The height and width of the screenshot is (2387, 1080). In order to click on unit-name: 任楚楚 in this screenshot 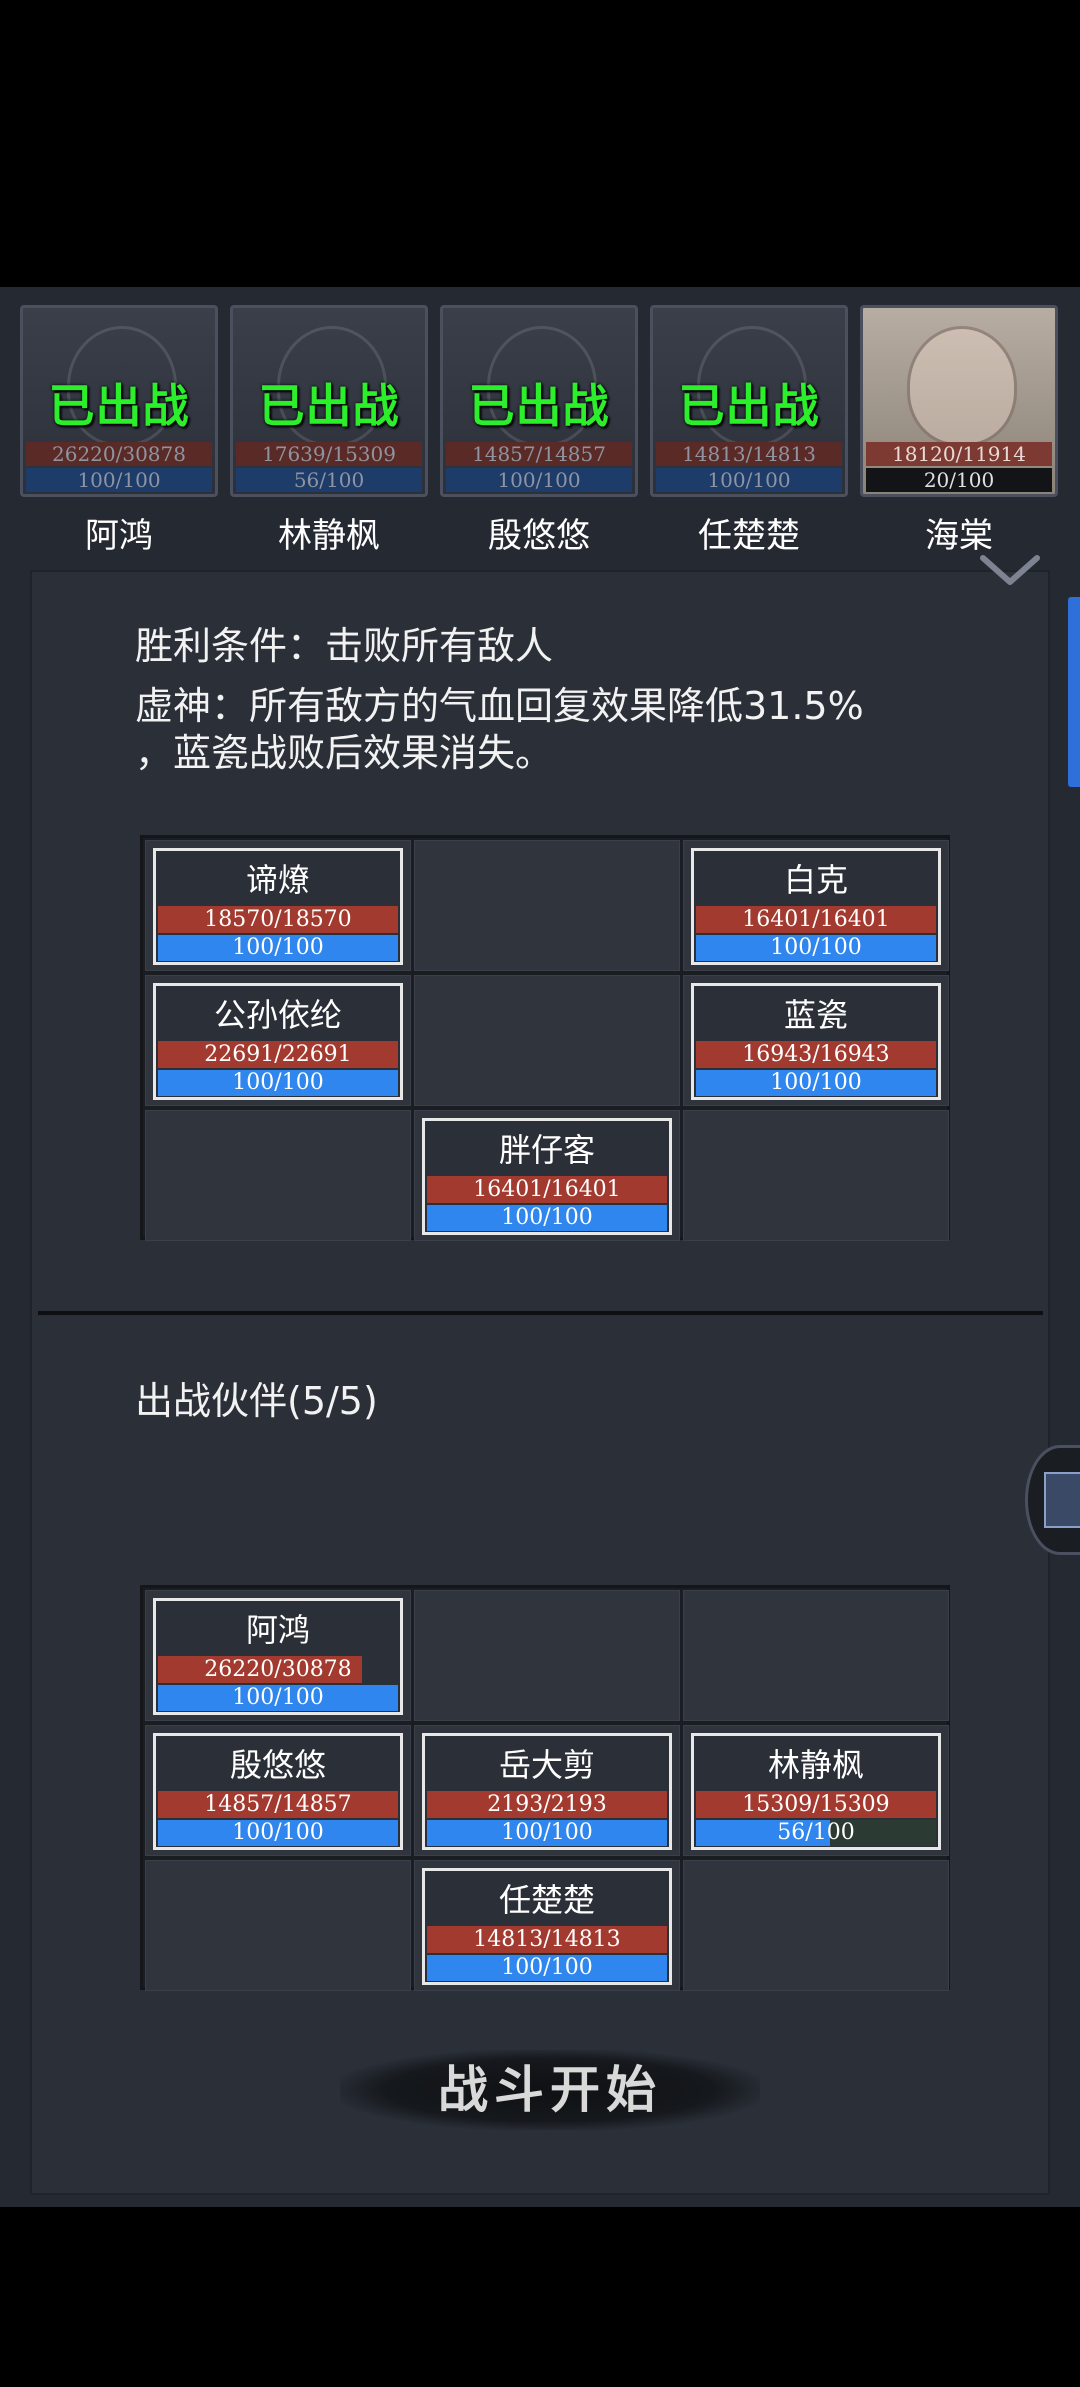, I will do `click(546, 1900)`.